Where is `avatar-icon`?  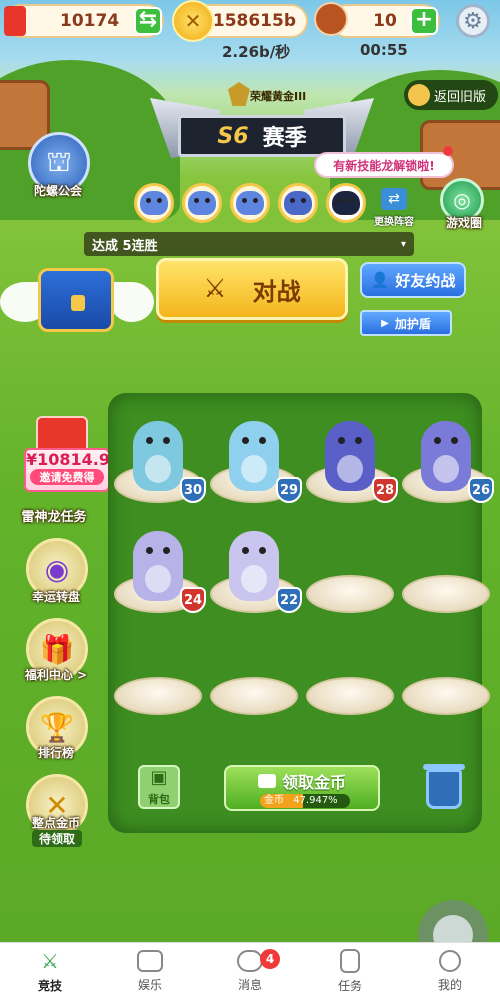
avatar-icon is located at coordinates (419, 95).